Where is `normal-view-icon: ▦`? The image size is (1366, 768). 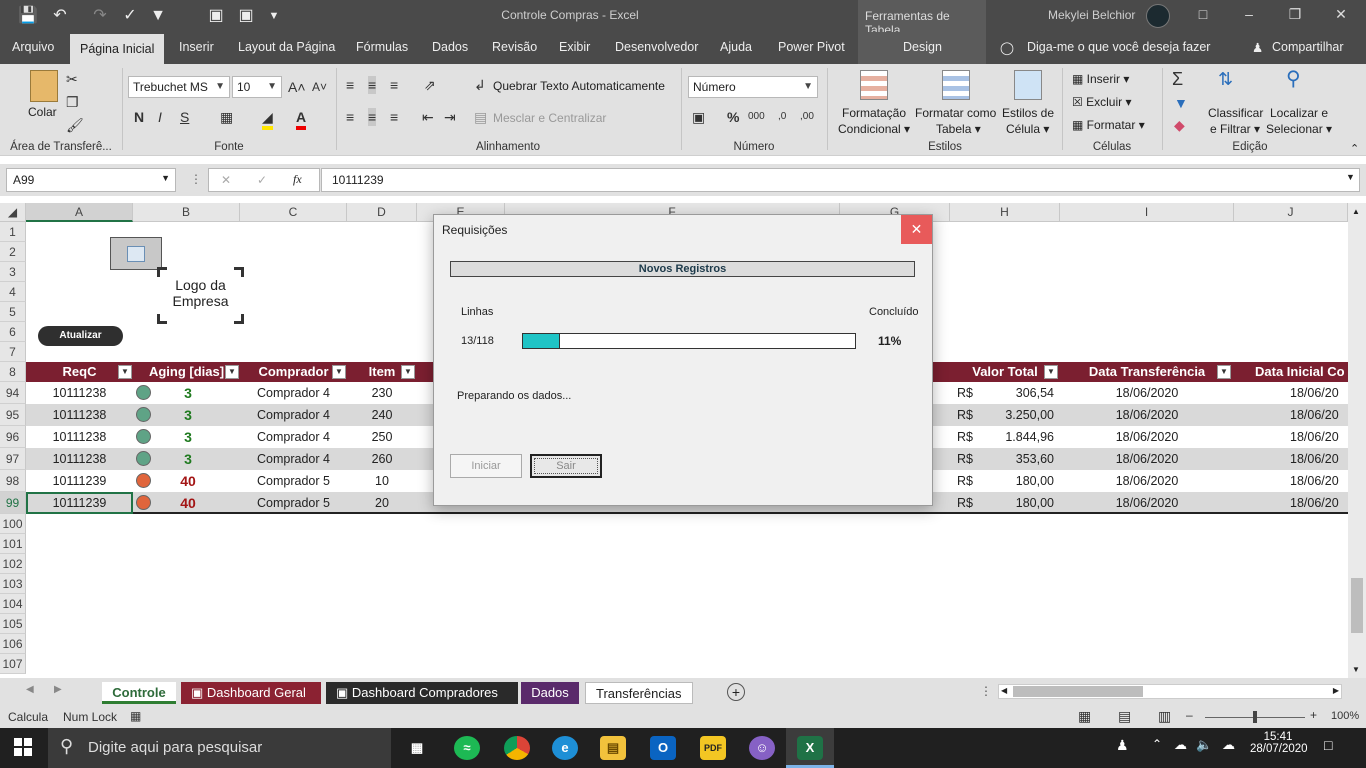 normal-view-icon: ▦ is located at coordinates (1084, 716).